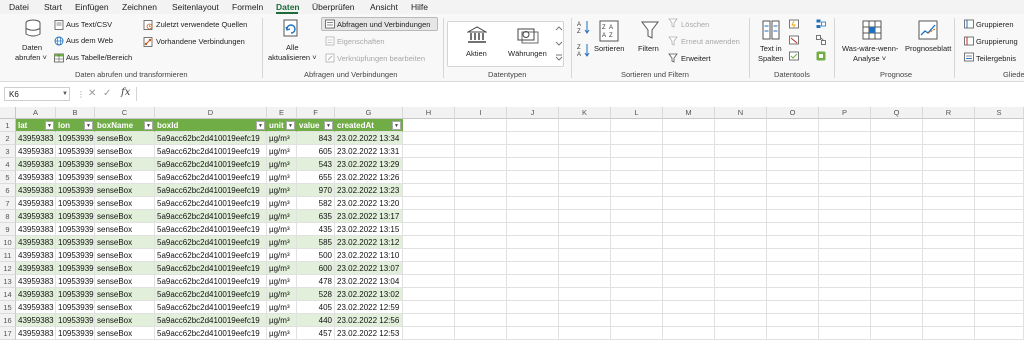 This screenshot has height=343, width=1024. Describe the element at coordinates (92, 7) in the screenshot. I see `tab-einfuegen: Einfügen` at that location.